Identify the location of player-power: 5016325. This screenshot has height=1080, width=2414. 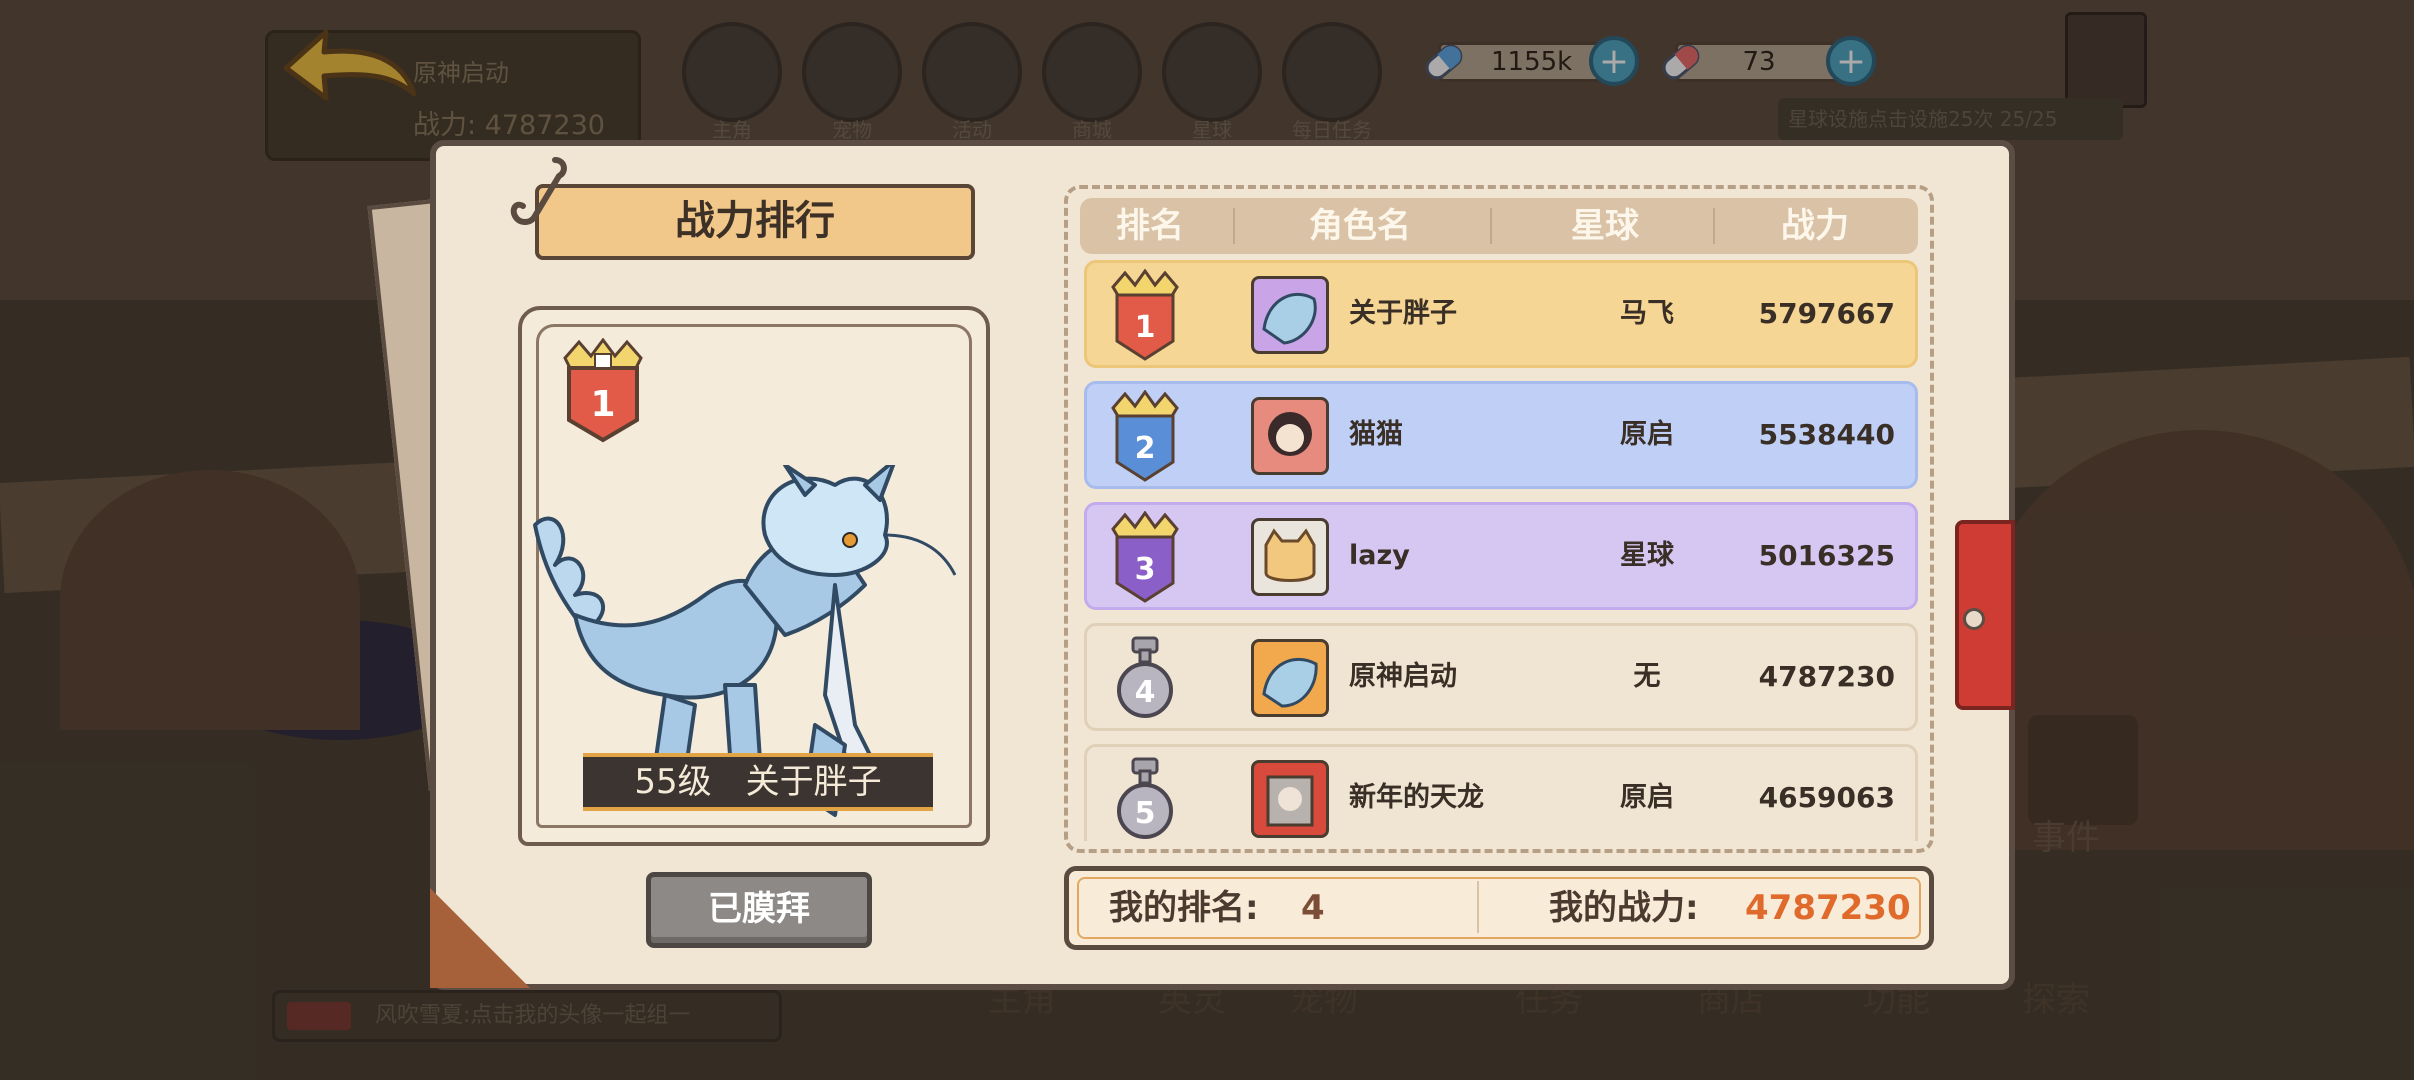
(1826, 555).